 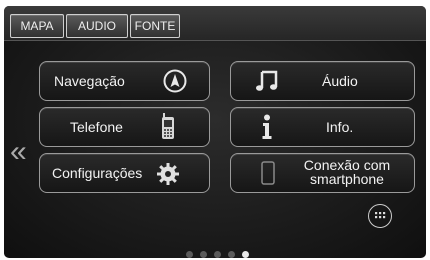 What do you see at coordinates (168, 129) in the screenshot?
I see `phone-icon` at bounding box center [168, 129].